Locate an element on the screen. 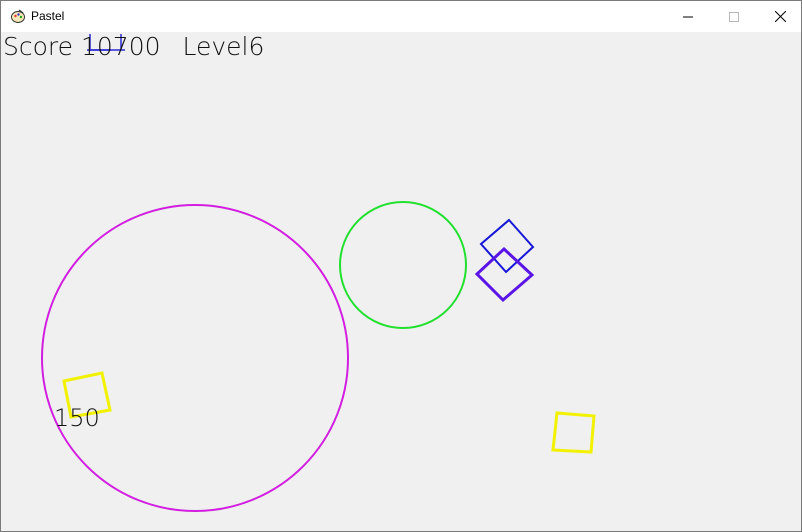  minimize-icon is located at coordinates (688, 16).